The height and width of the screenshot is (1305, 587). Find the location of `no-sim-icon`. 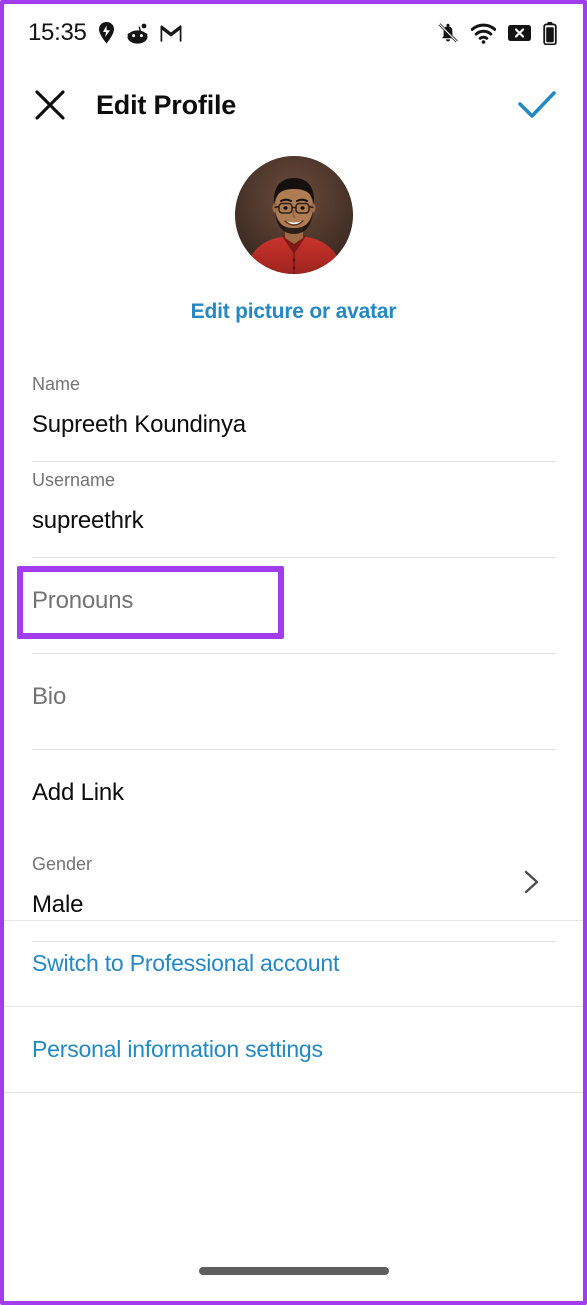

no-sim-icon is located at coordinates (519, 33).